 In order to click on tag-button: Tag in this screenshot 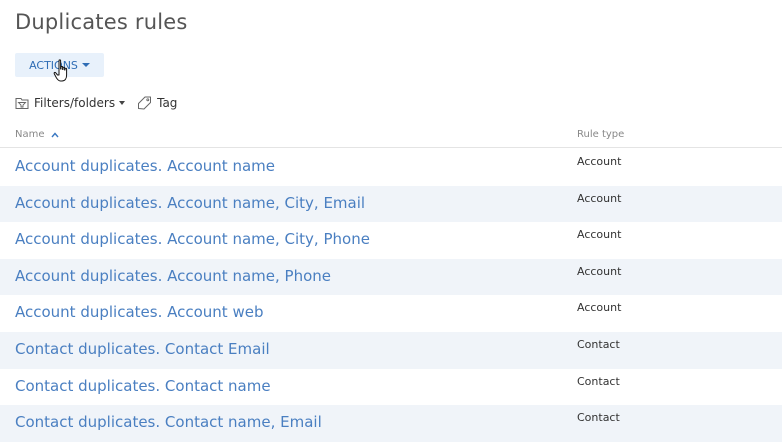, I will do `click(157, 103)`.